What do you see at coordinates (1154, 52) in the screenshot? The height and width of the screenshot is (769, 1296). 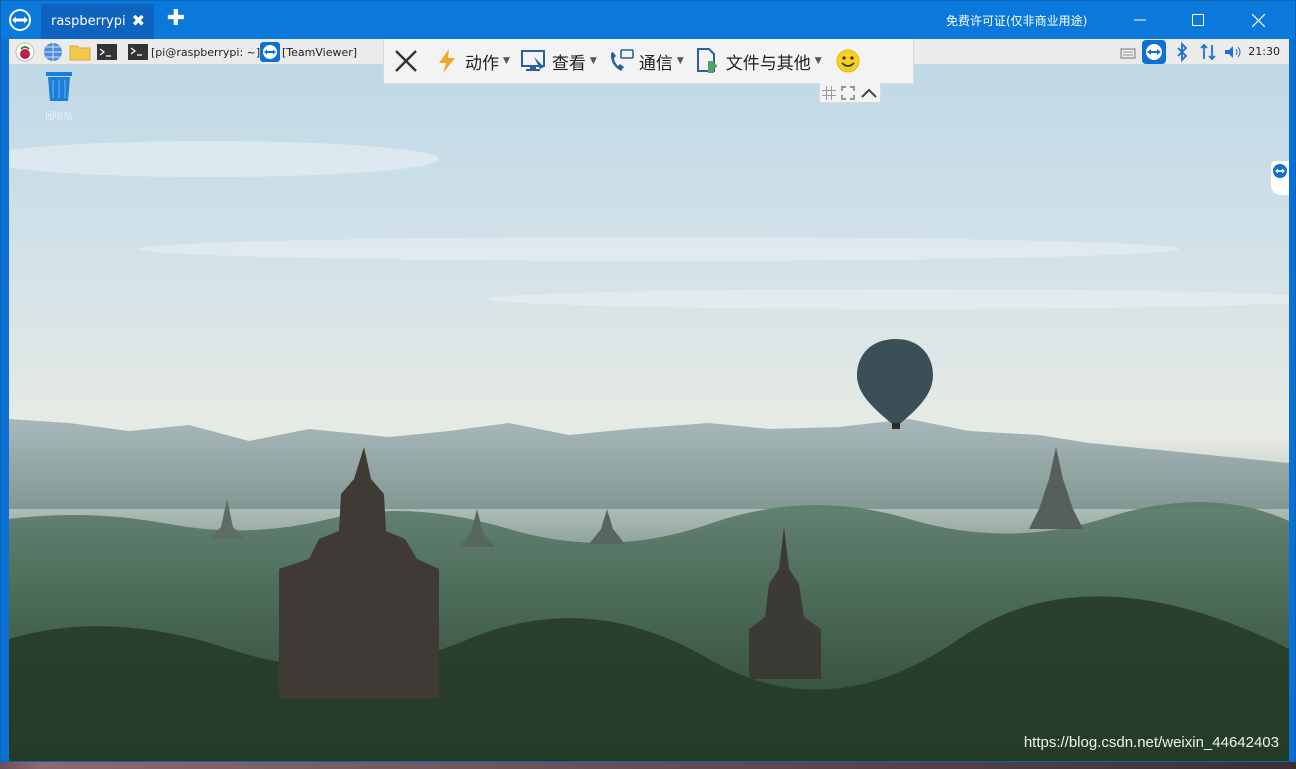 I see `teamviewer-tray-icon` at bounding box center [1154, 52].